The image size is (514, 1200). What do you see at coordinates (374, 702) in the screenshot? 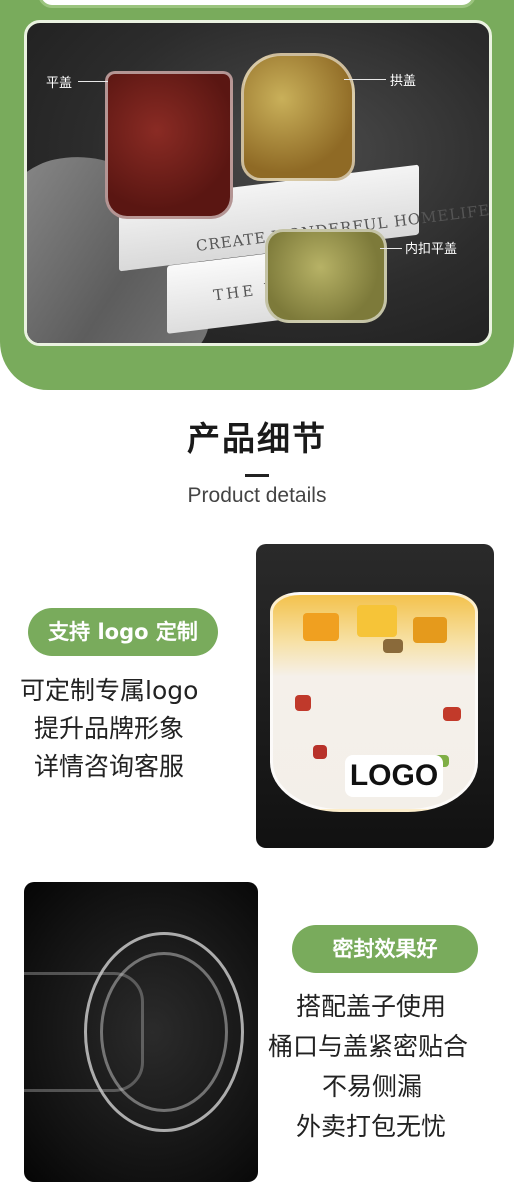
I see `yogurt-cup-image: LOGO` at bounding box center [374, 702].